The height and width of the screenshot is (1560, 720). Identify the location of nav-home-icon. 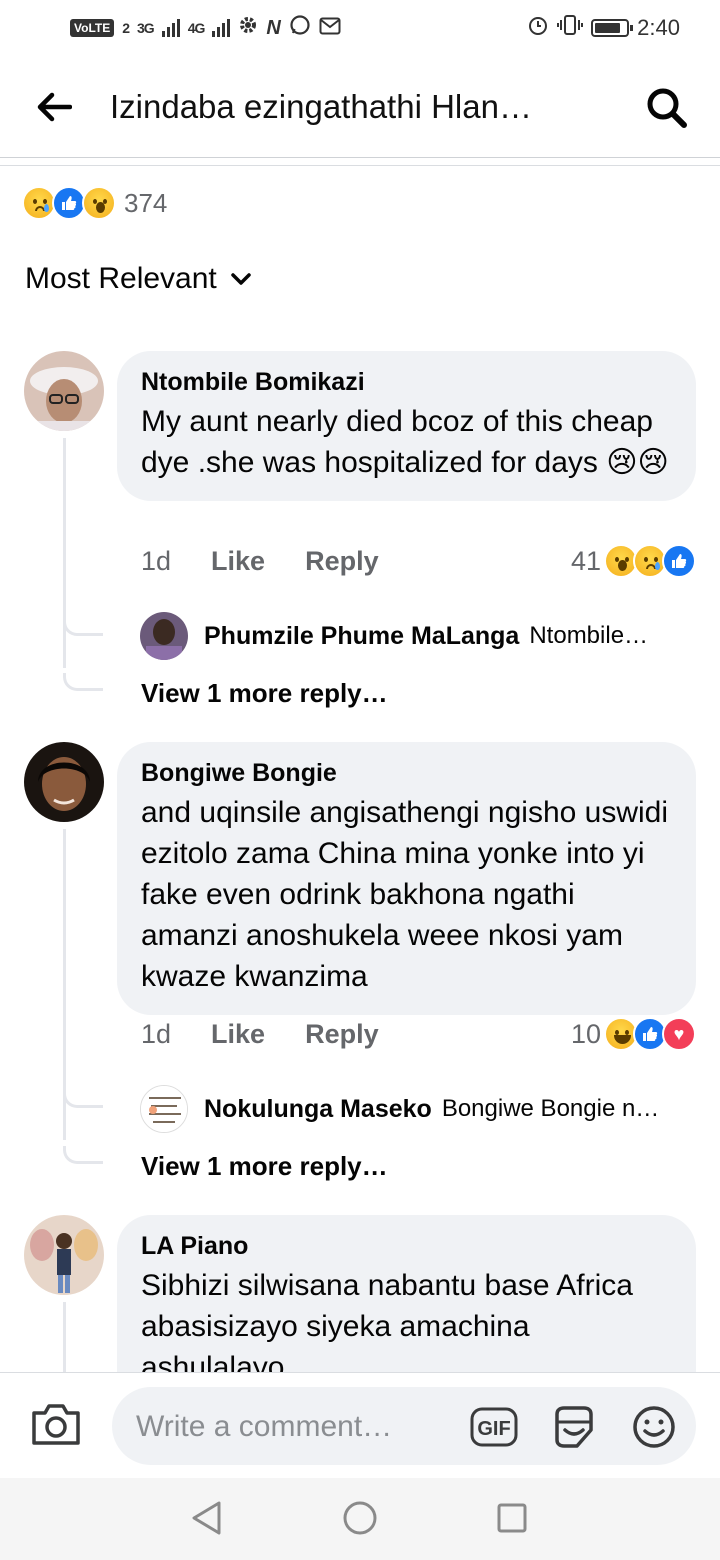
(360, 1518).